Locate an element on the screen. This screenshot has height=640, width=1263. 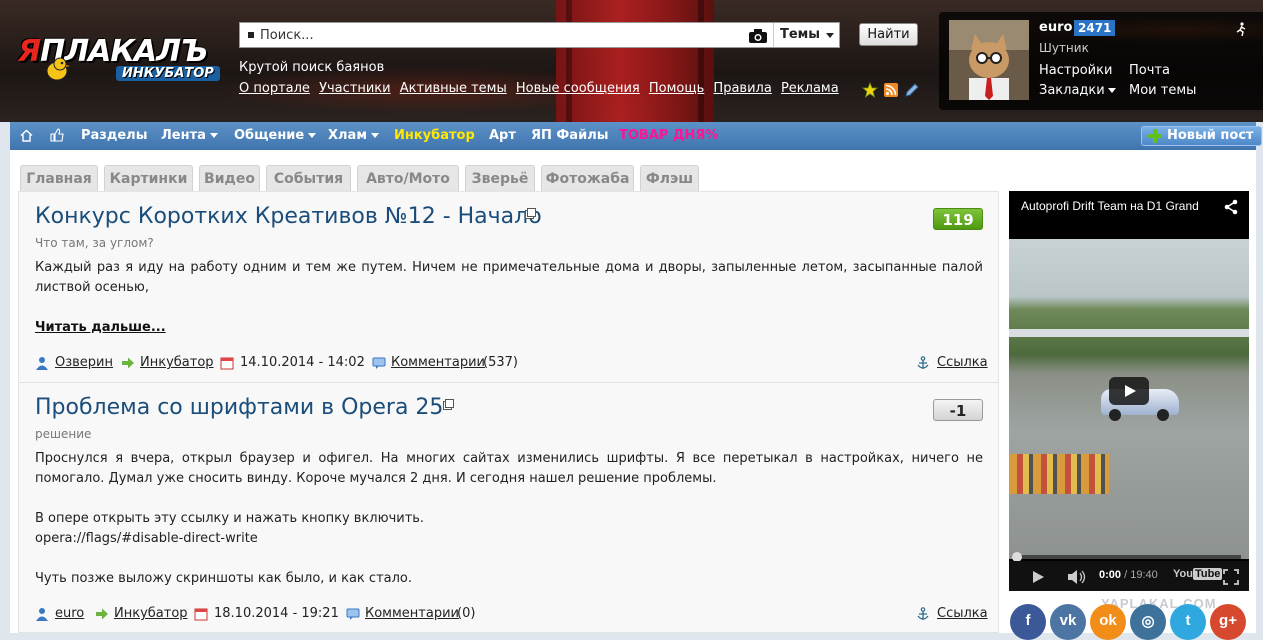
tab-animals: Зверьё is located at coordinates (500, 178).